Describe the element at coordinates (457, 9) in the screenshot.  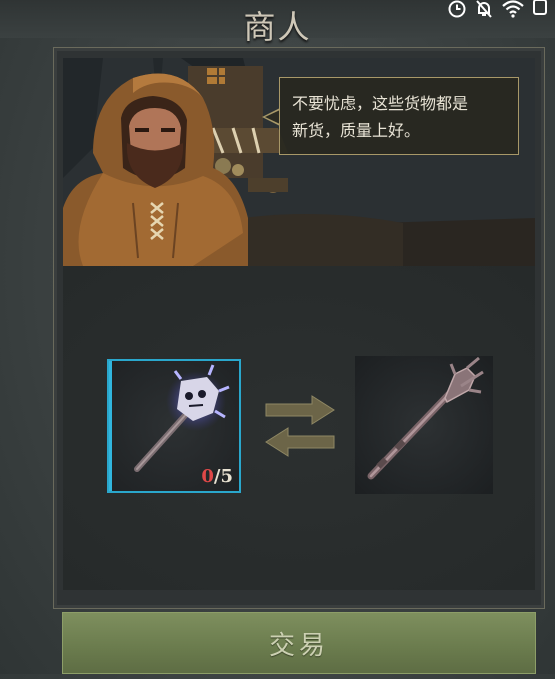
I see `clock-icon` at that location.